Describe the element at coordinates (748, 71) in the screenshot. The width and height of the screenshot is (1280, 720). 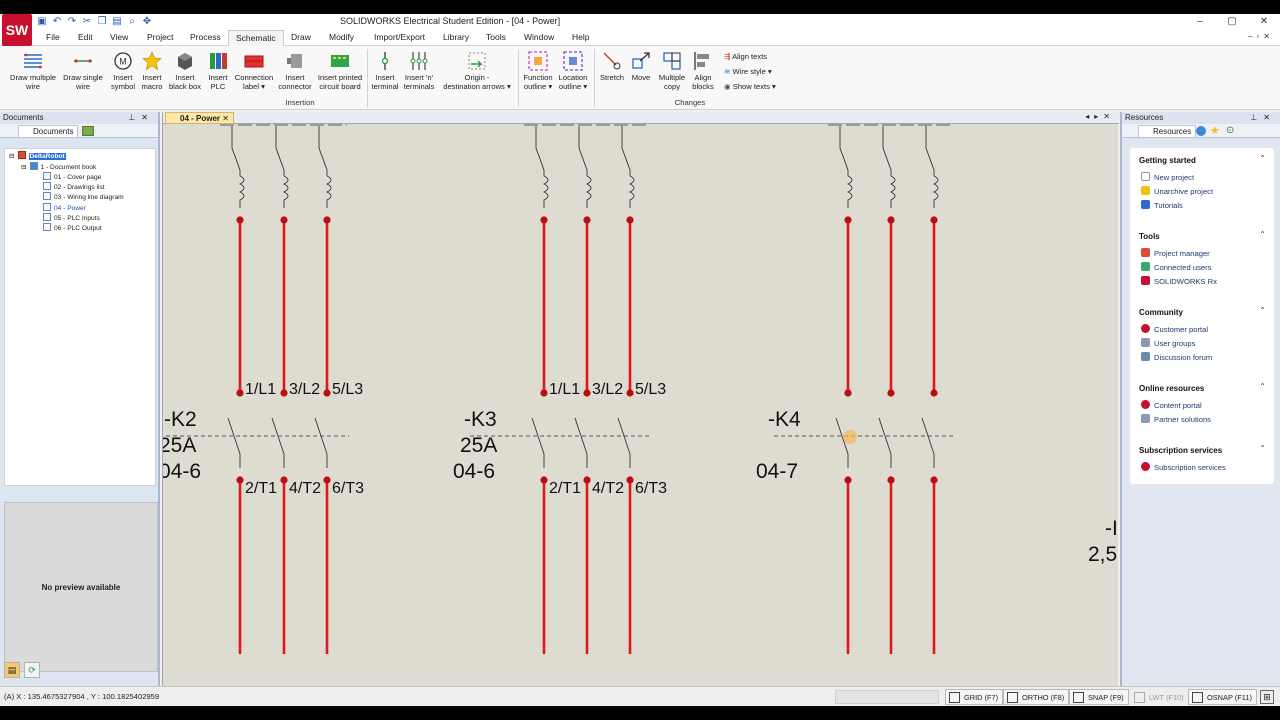
I see `wire-style-button: ≋ Wire style ▾` at that location.